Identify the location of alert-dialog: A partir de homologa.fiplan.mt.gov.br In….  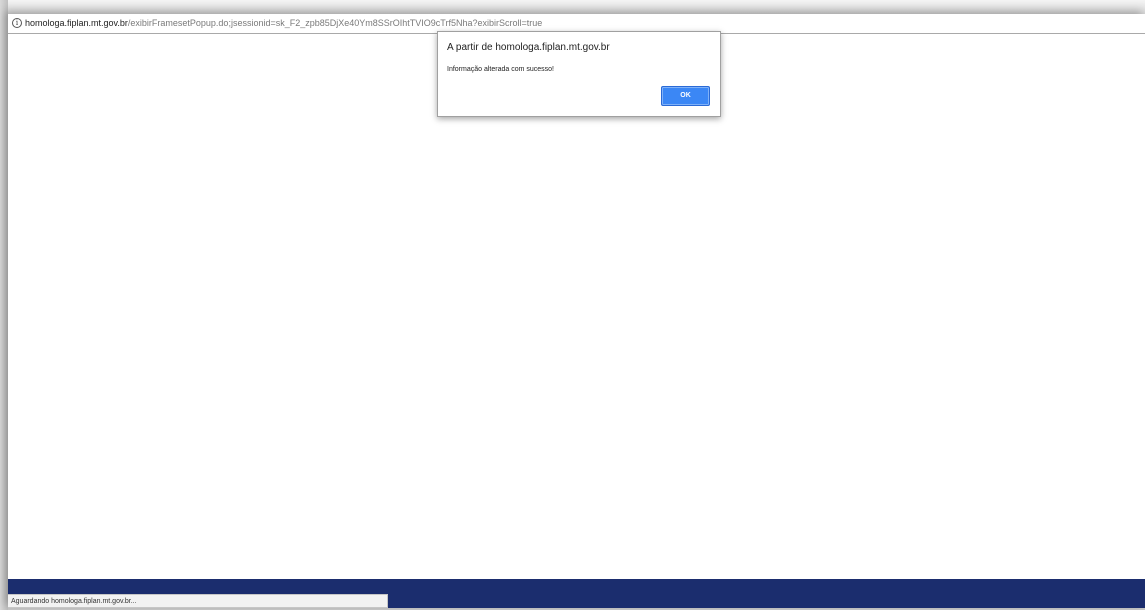
(579, 74).